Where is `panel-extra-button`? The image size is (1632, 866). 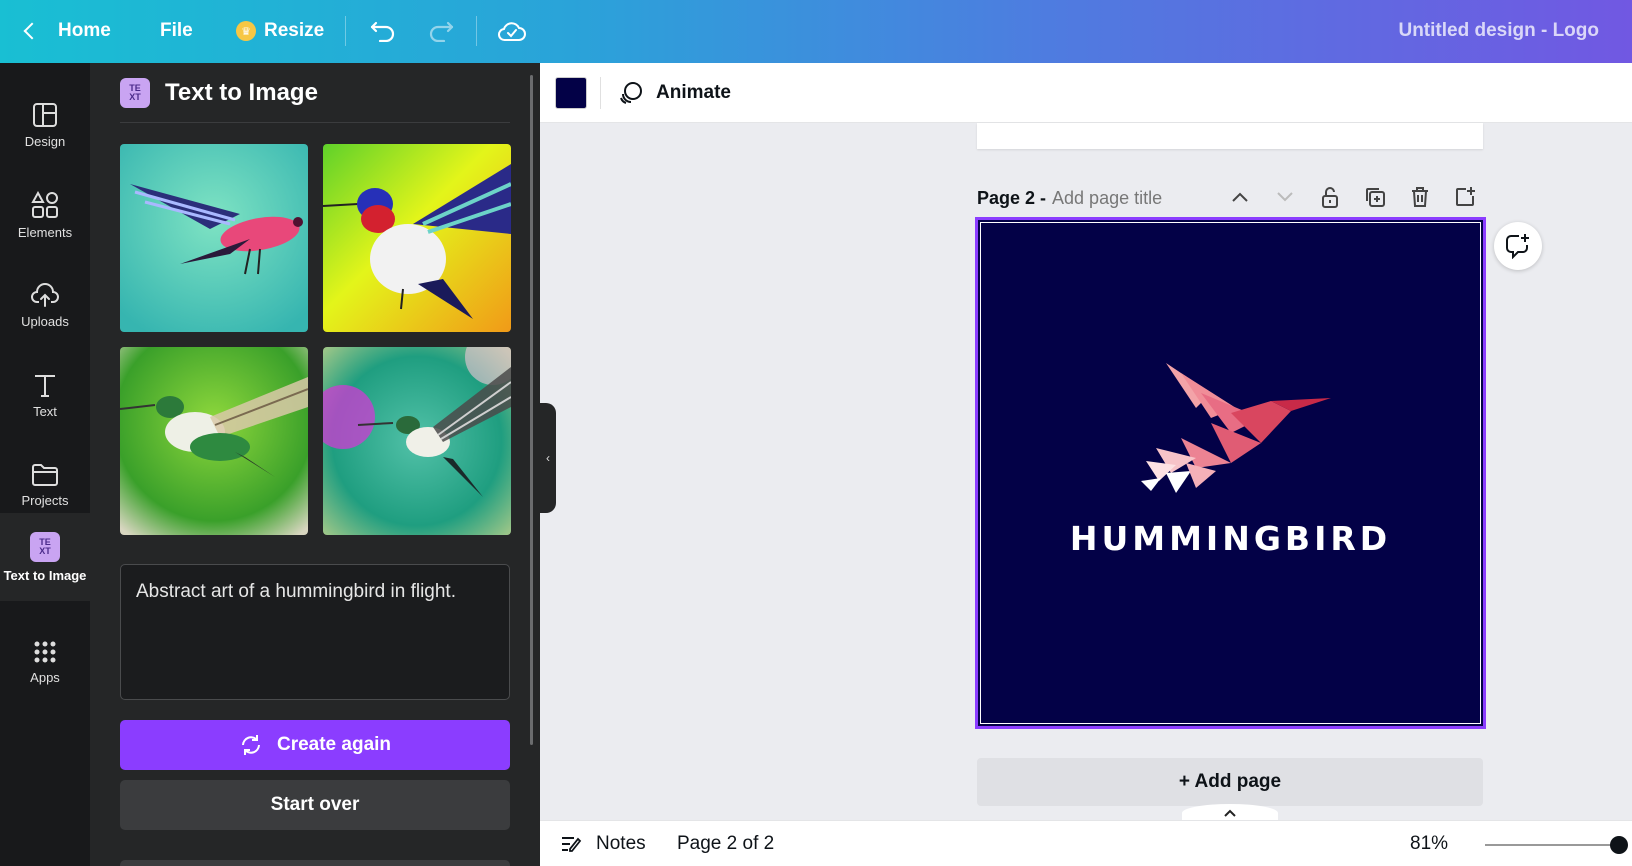 panel-extra-button is located at coordinates (315, 863).